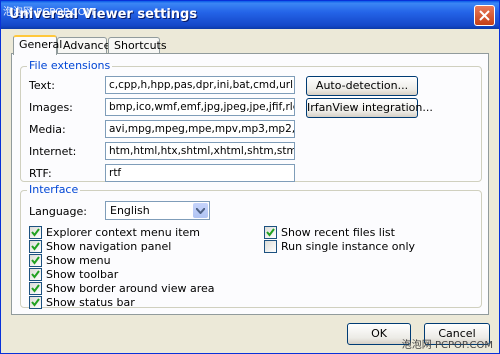 This screenshot has height=354, width=500. What do you see at coordinates (37, 45) in the screenshot?
I see `tab-general: General` at bounding box center [37, 45].